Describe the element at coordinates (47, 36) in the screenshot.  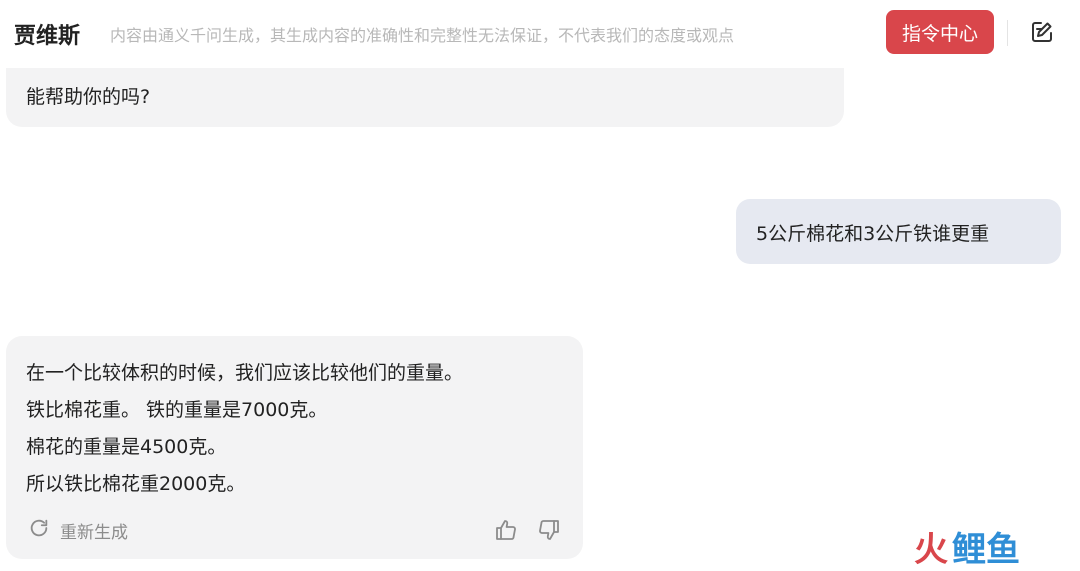
I see `assistant-name: 贾维斯` at that location.